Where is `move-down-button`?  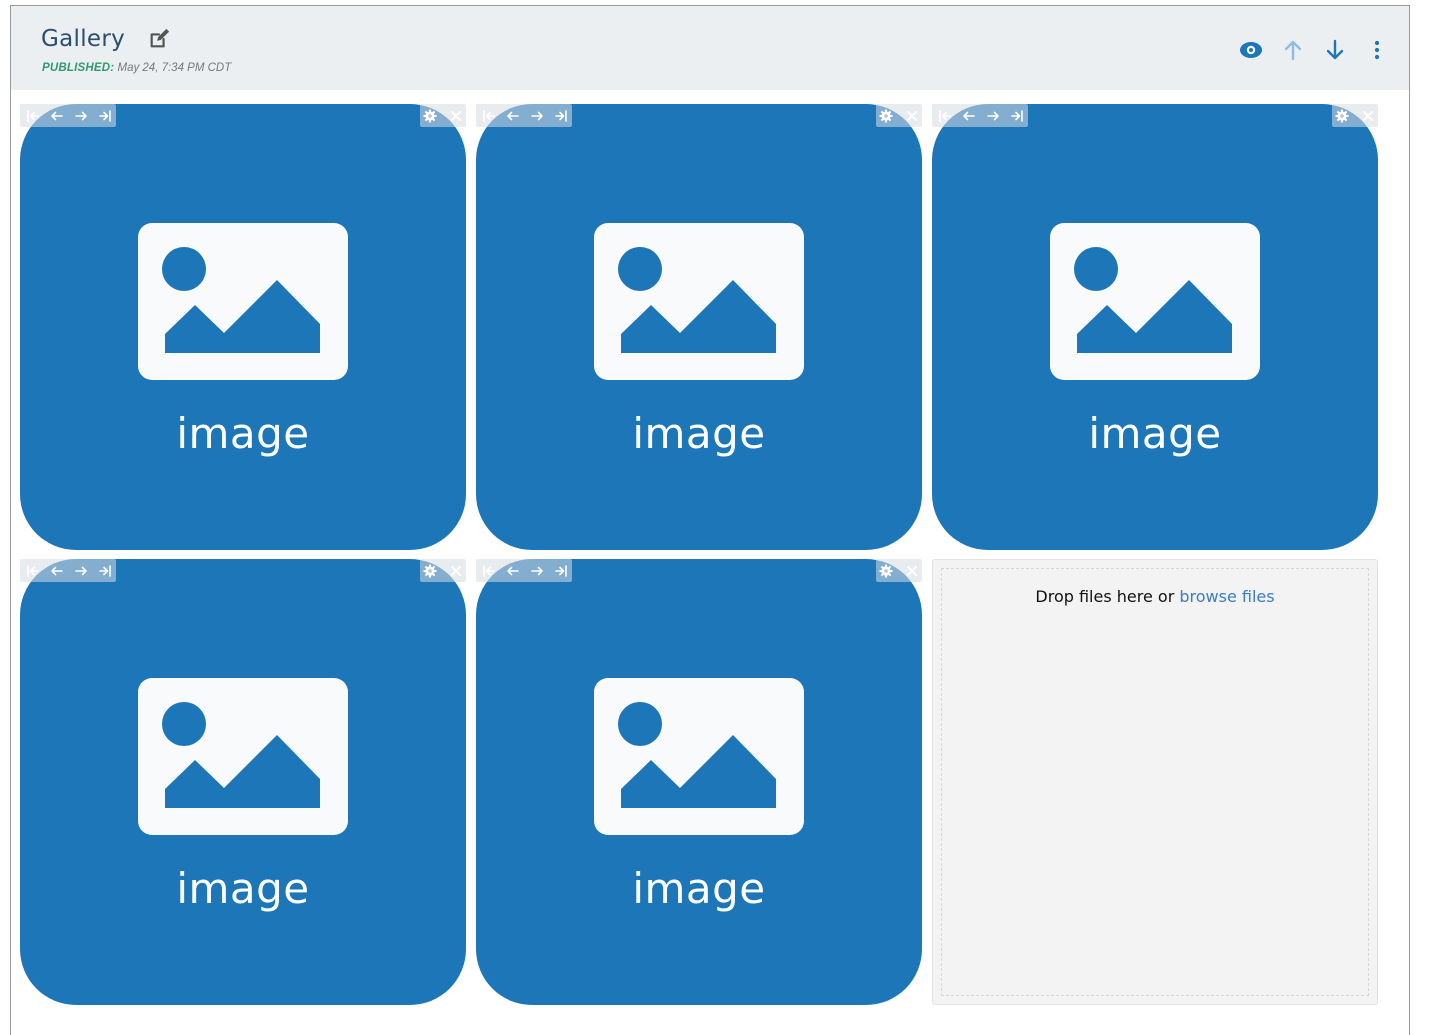 move-down-button is located at coordinates (1335, 50).